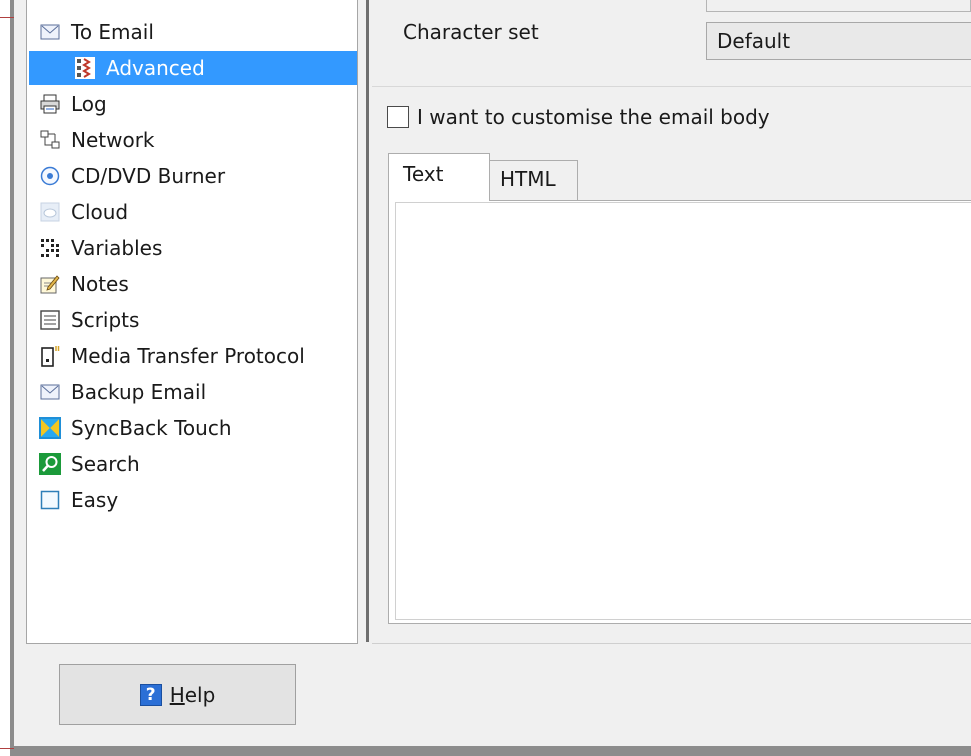 The height and width of the screenshot is (756, 971). I want to click on tree-item-search: Search, so click(89, 464).